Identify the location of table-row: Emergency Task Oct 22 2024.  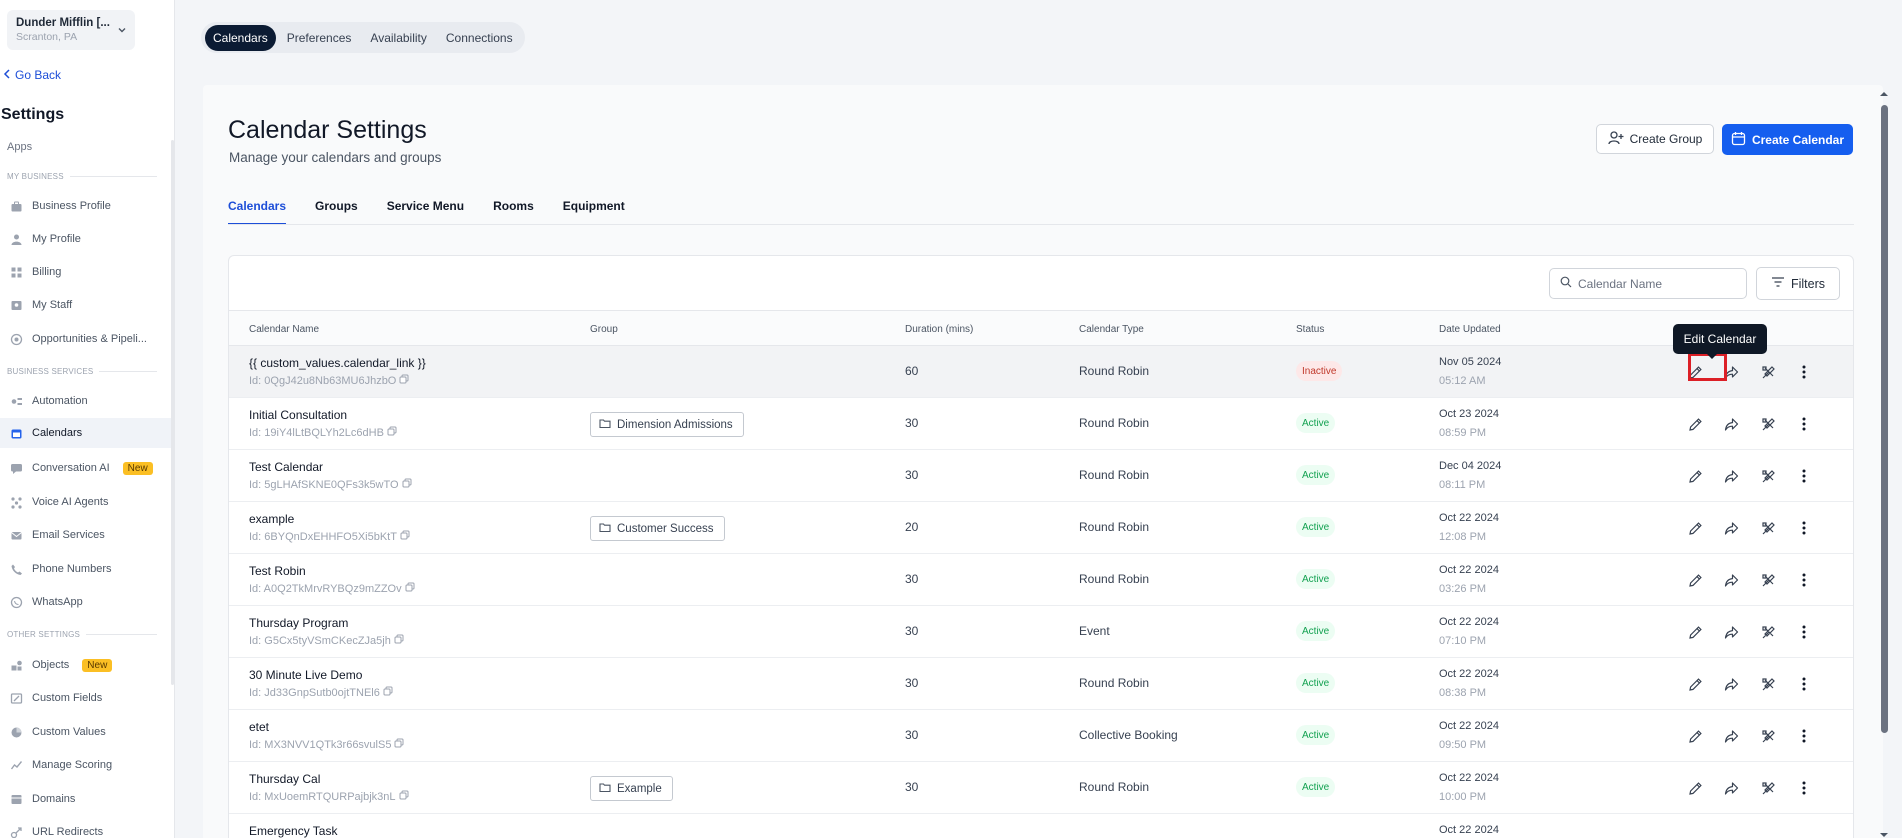
(1041, 826).